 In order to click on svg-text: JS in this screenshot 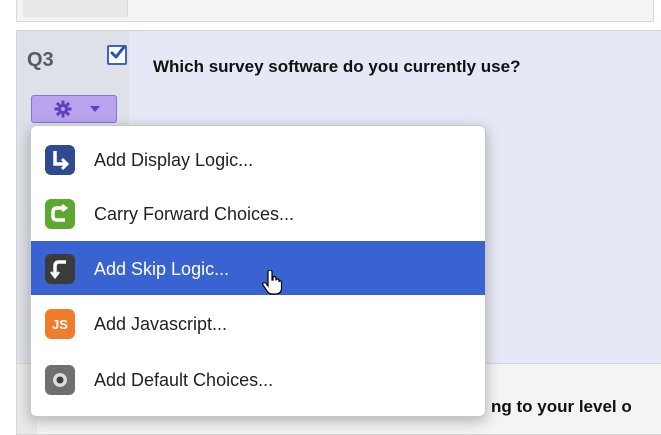, I will do `click(60, 324)`.